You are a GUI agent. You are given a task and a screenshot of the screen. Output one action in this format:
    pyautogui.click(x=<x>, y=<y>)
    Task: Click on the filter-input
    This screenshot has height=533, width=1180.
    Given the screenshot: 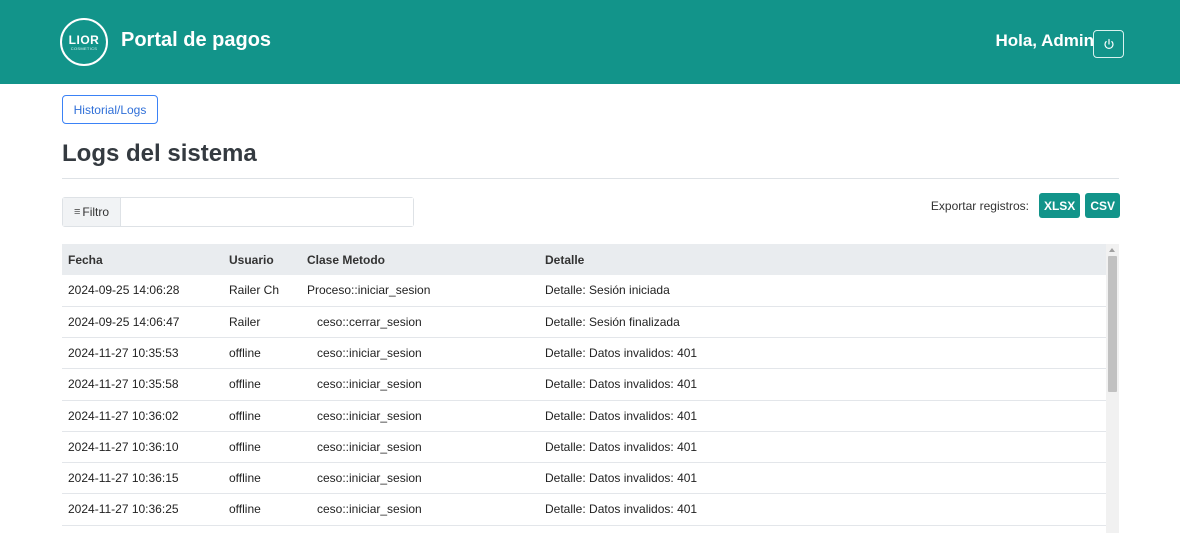 What is the action you would take?
    pyautogui.click(x=267, y=212)
    